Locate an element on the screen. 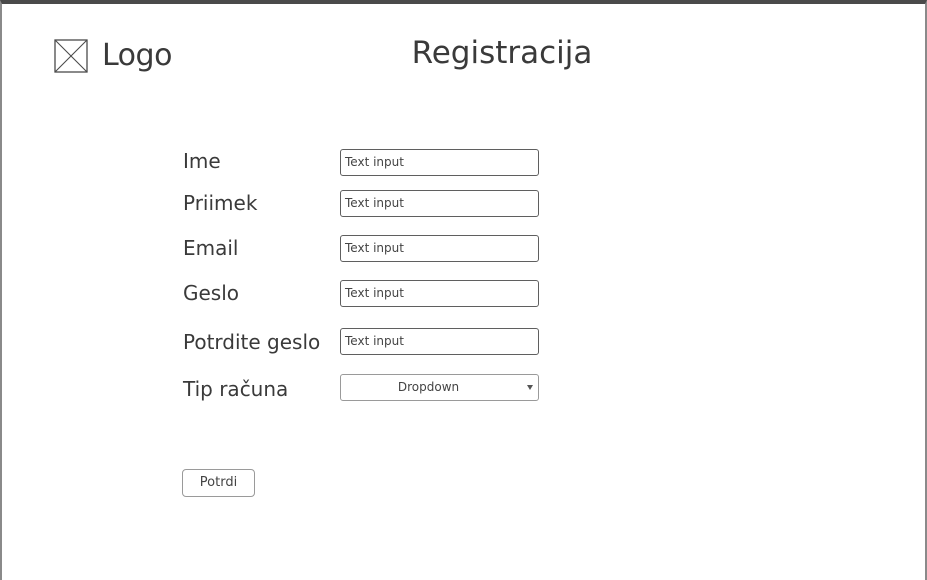 The image size is (927, 580). image-placeholder-icon is located at coordinates (71, 56).